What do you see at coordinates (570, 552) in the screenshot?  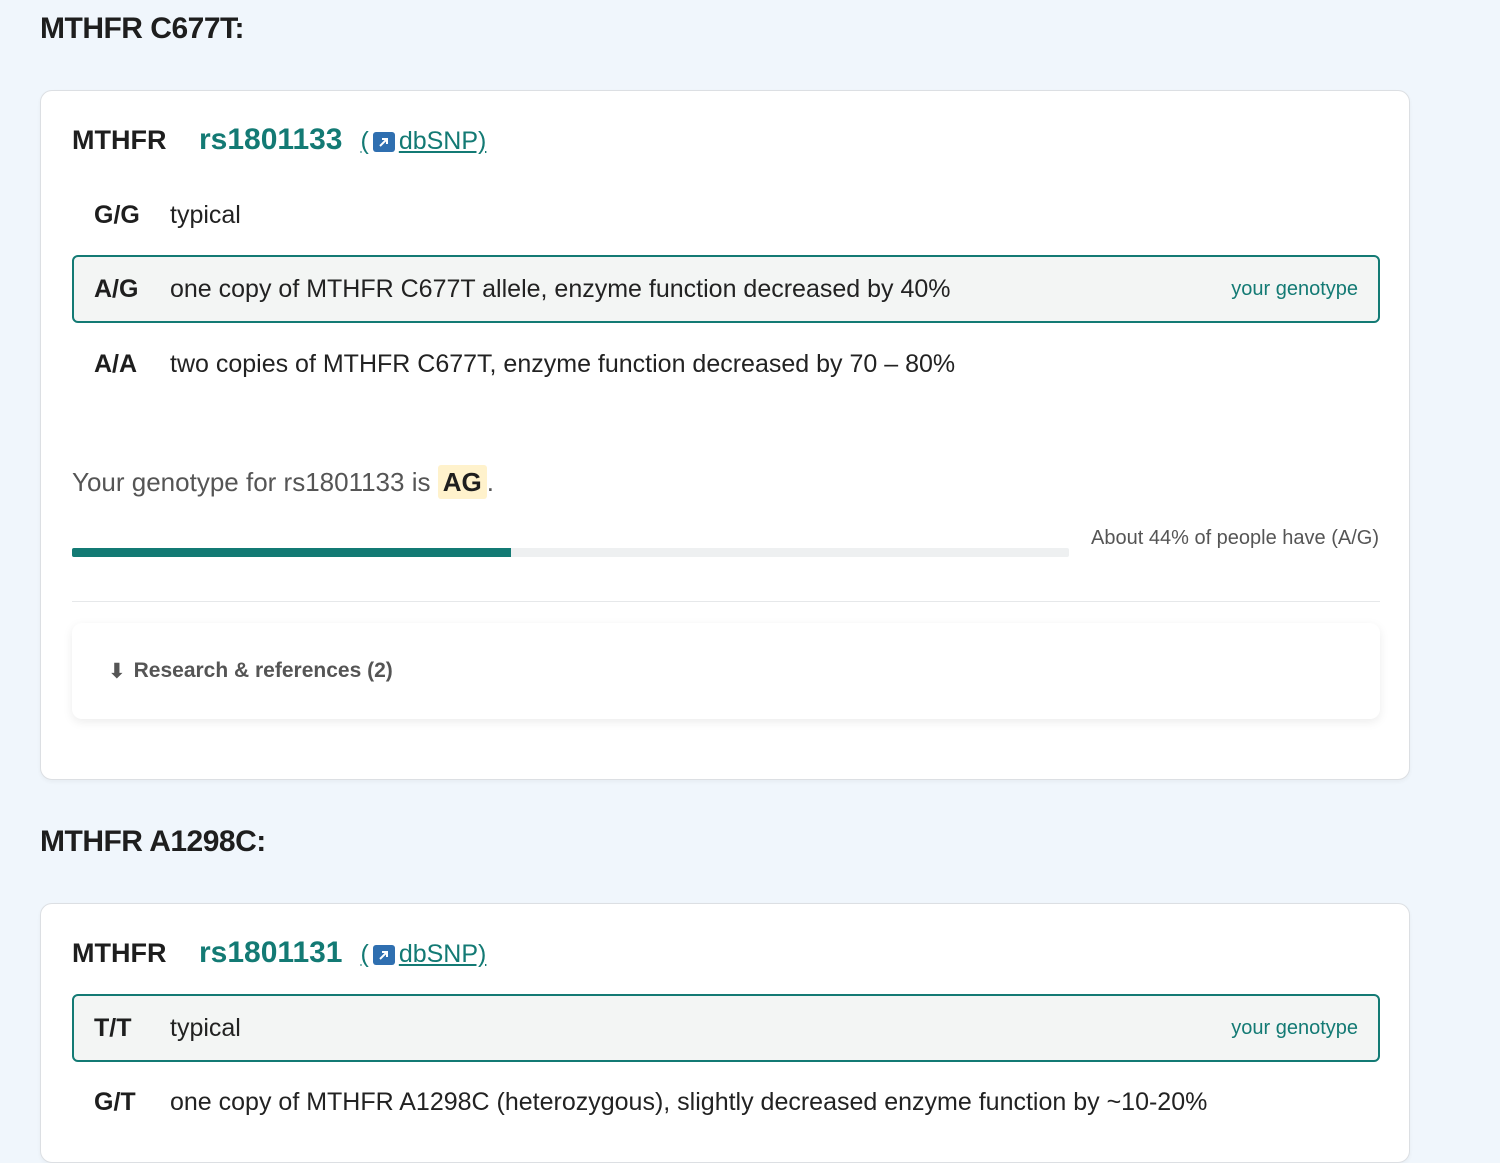 I see `frequency-bar` at bounding box center [570, 552].